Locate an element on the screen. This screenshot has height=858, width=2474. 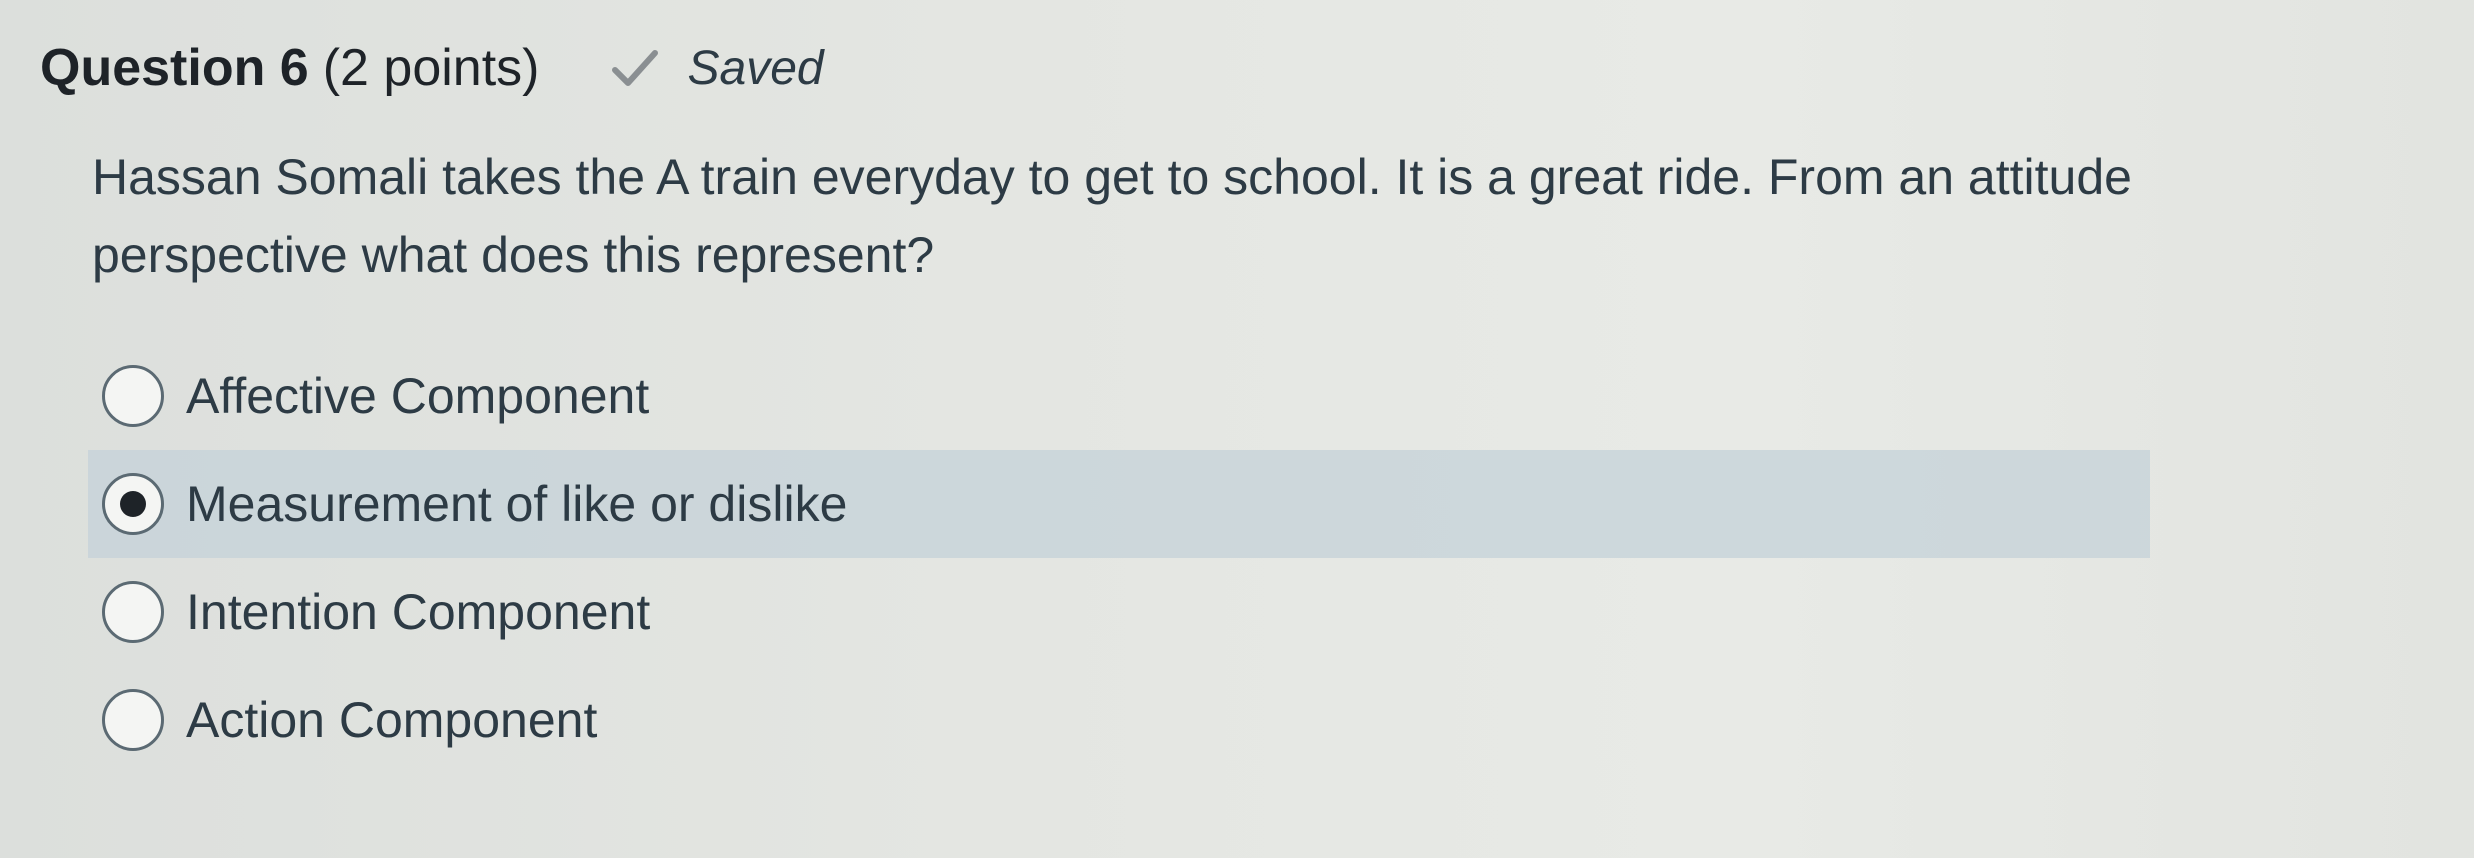
radio-button-checked is located at coordinates (133, 504).